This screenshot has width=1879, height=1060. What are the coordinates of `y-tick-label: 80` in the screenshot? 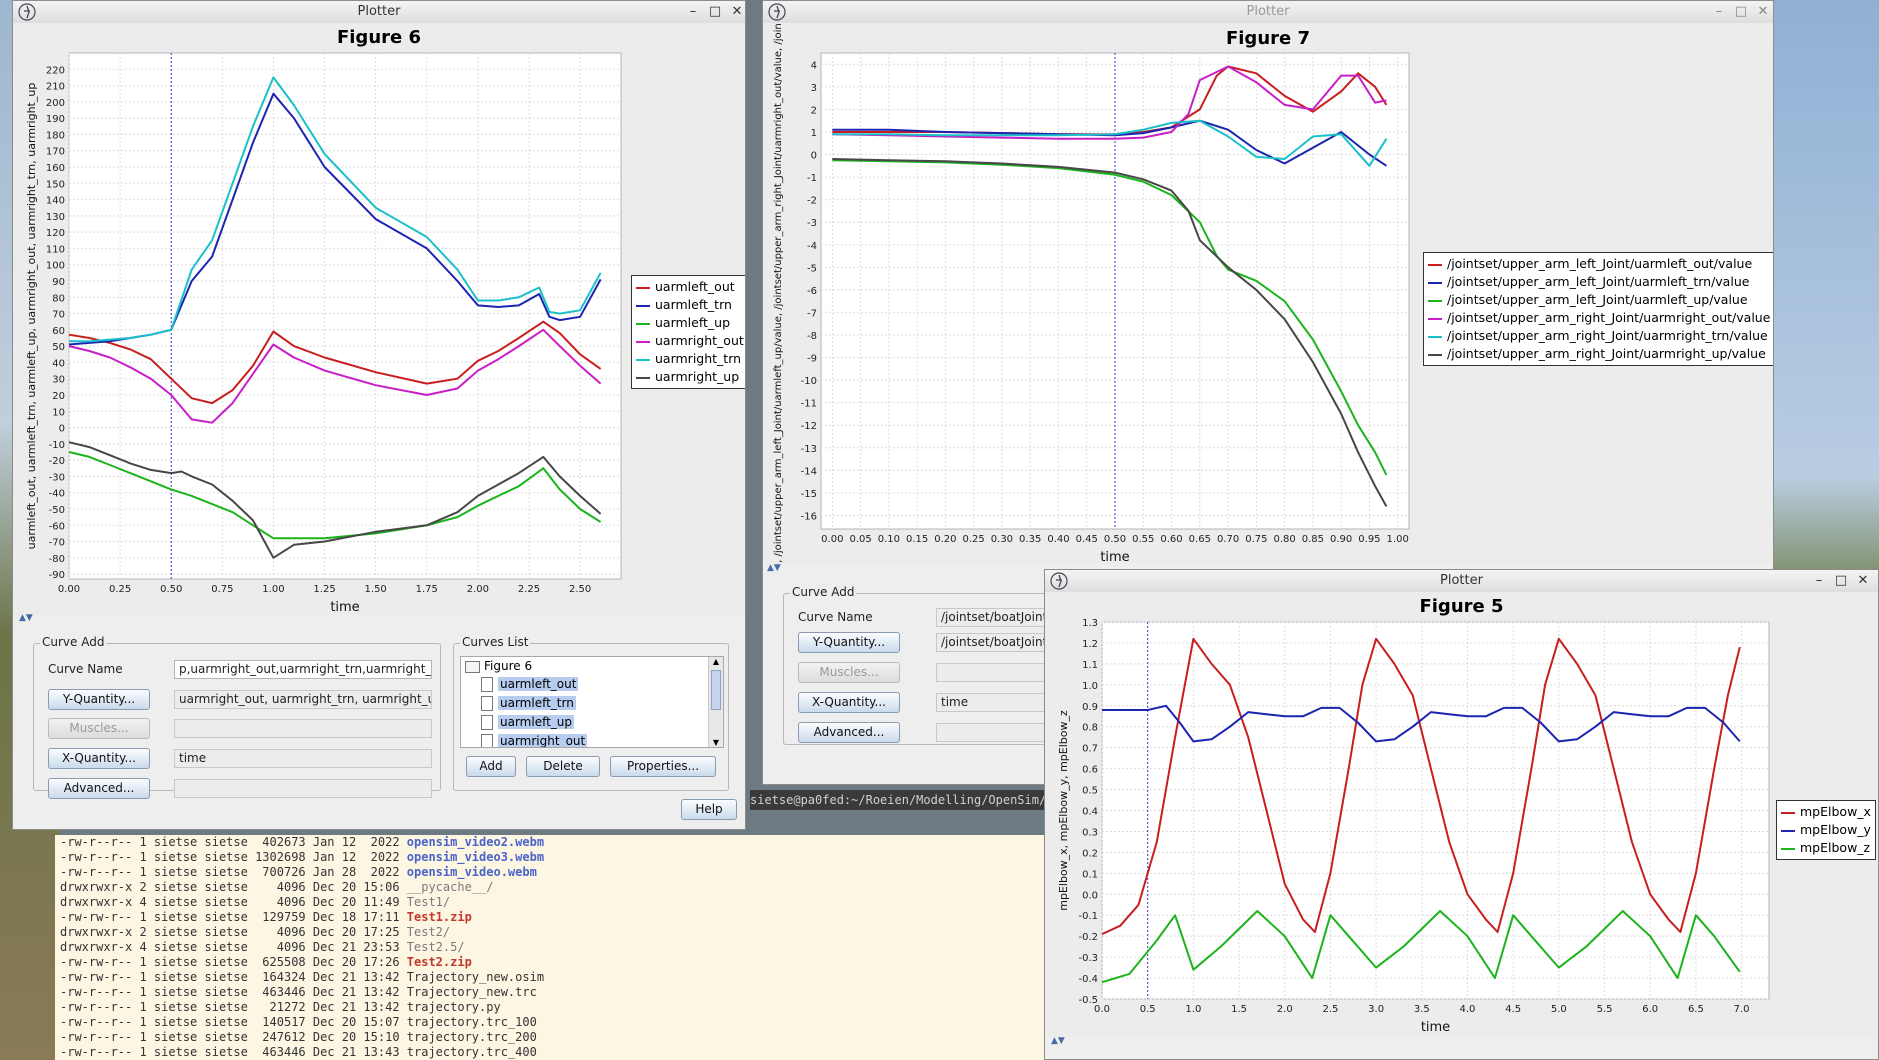 It's located at (58, 298).